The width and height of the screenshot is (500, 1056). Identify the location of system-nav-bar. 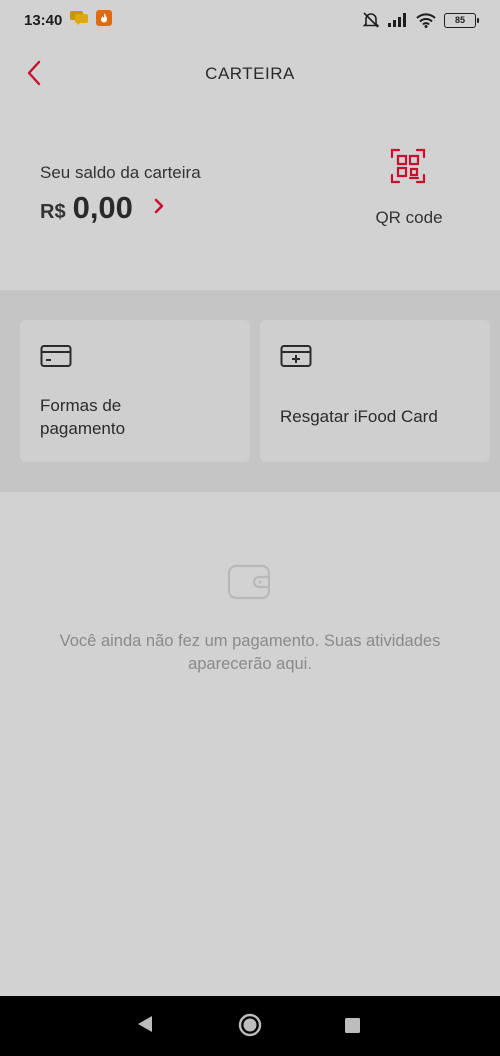
(250, 1026).